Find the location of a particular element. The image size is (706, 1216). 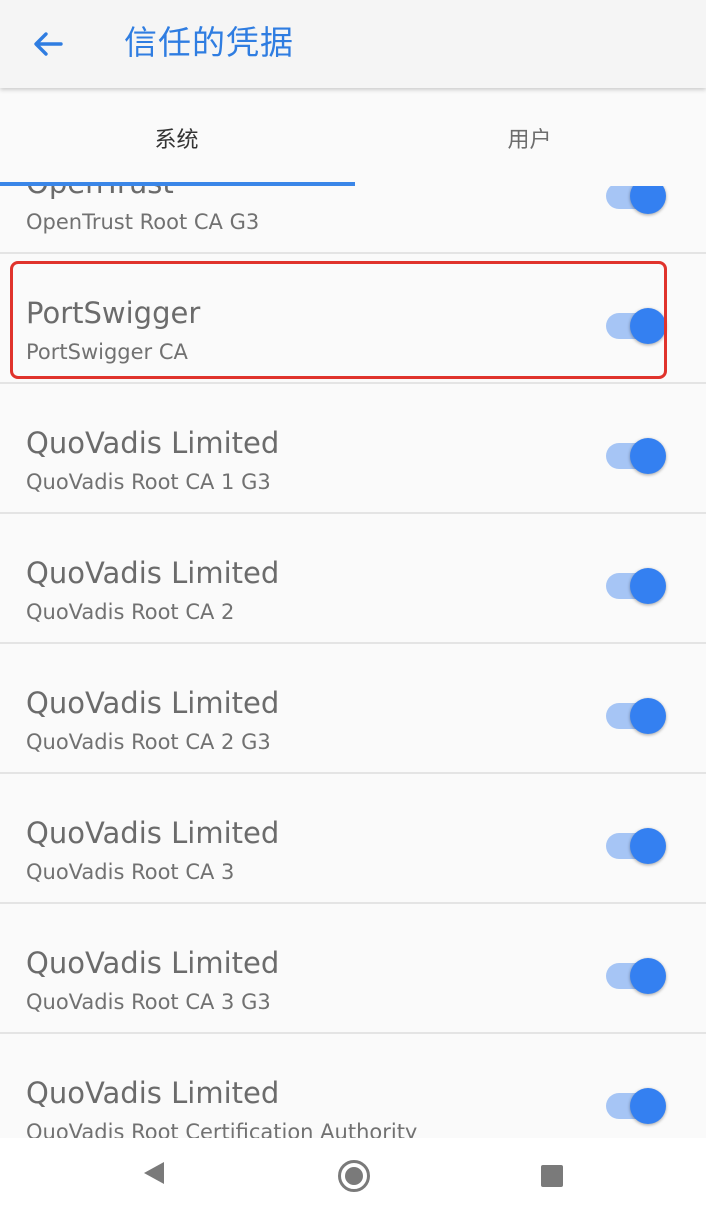

certificate-name: QuoVadis Root CA 3 is located at coordinates (130, 872).